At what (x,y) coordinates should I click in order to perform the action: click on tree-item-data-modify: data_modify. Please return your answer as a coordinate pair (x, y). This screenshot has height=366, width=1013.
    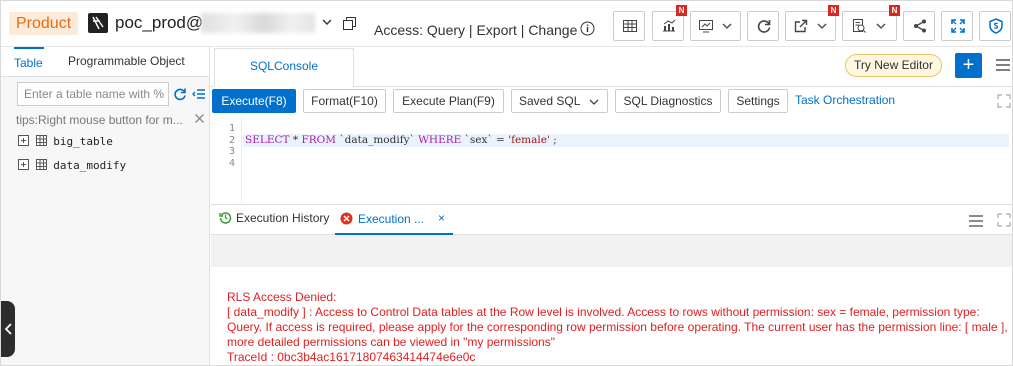
    Looking at the image, I should click on (72, 165).